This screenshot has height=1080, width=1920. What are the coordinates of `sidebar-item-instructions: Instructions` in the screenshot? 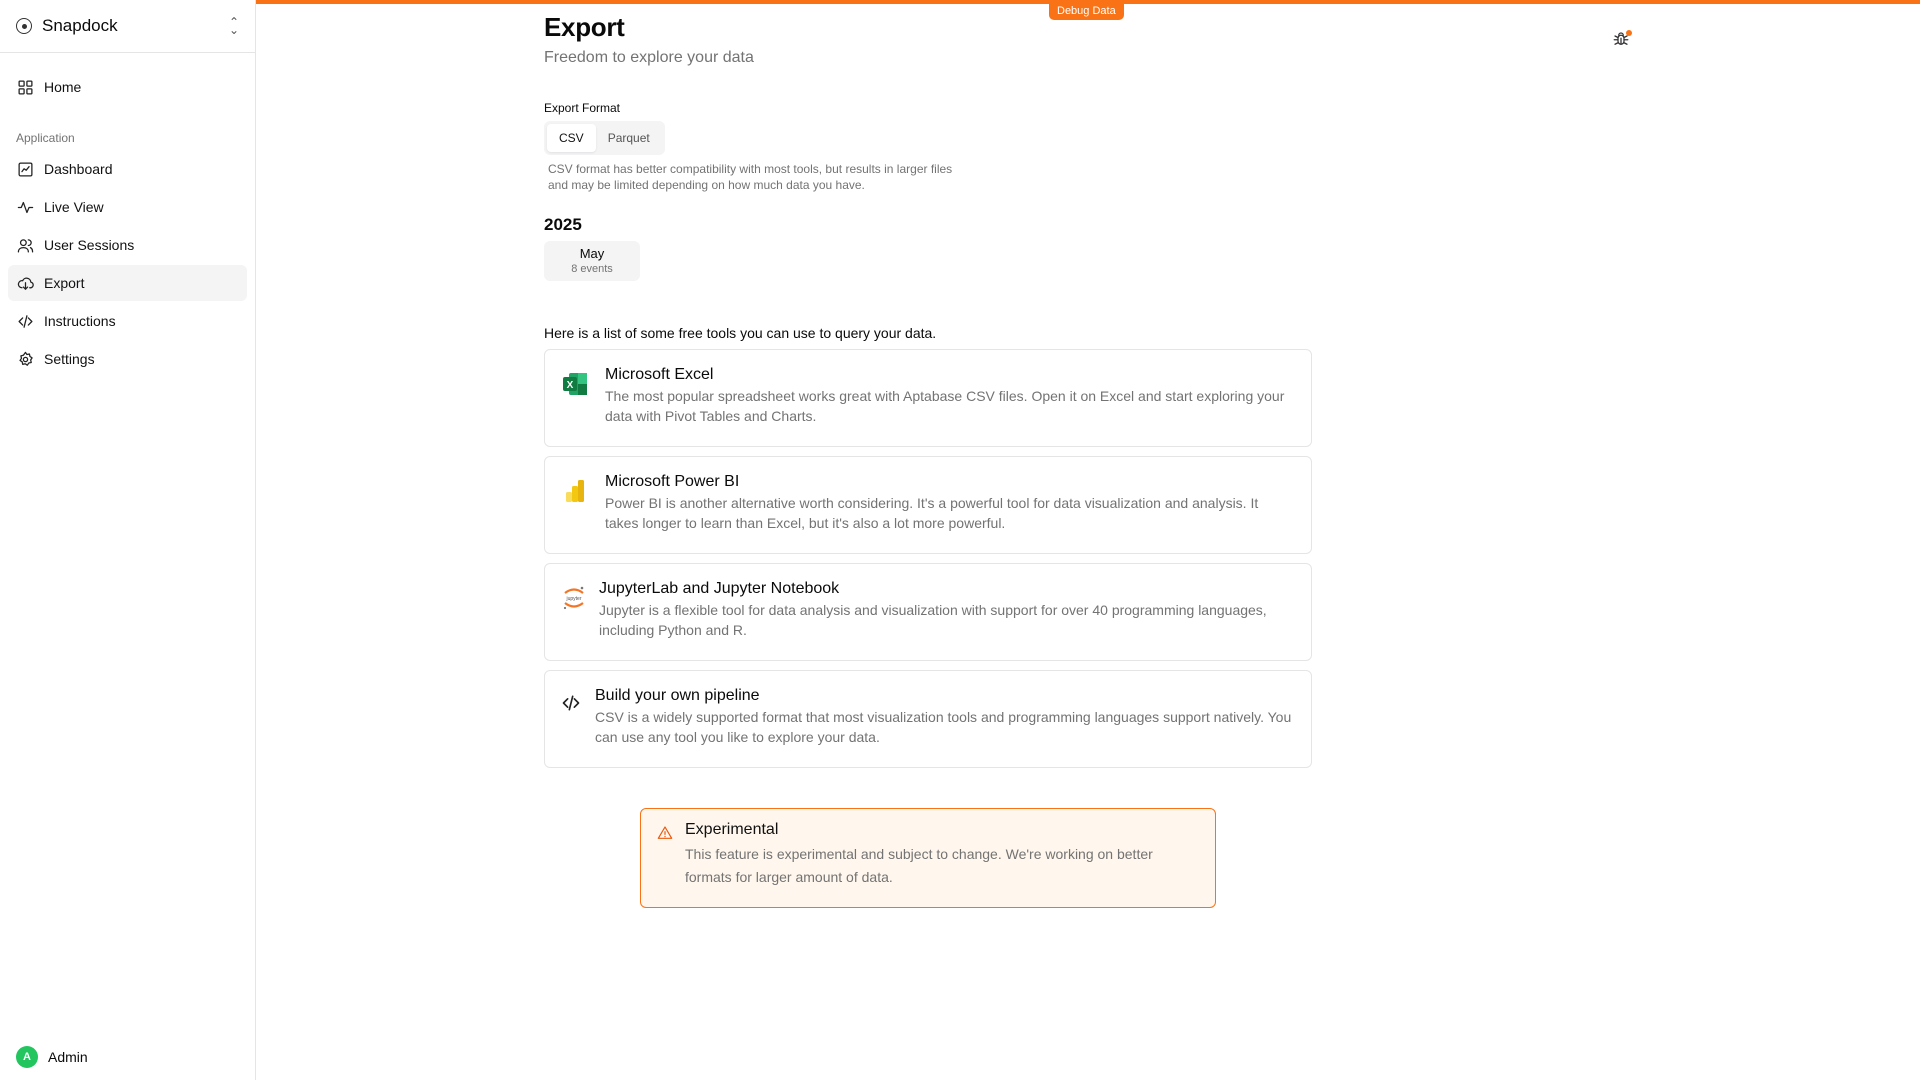 It's located at (127, 321).